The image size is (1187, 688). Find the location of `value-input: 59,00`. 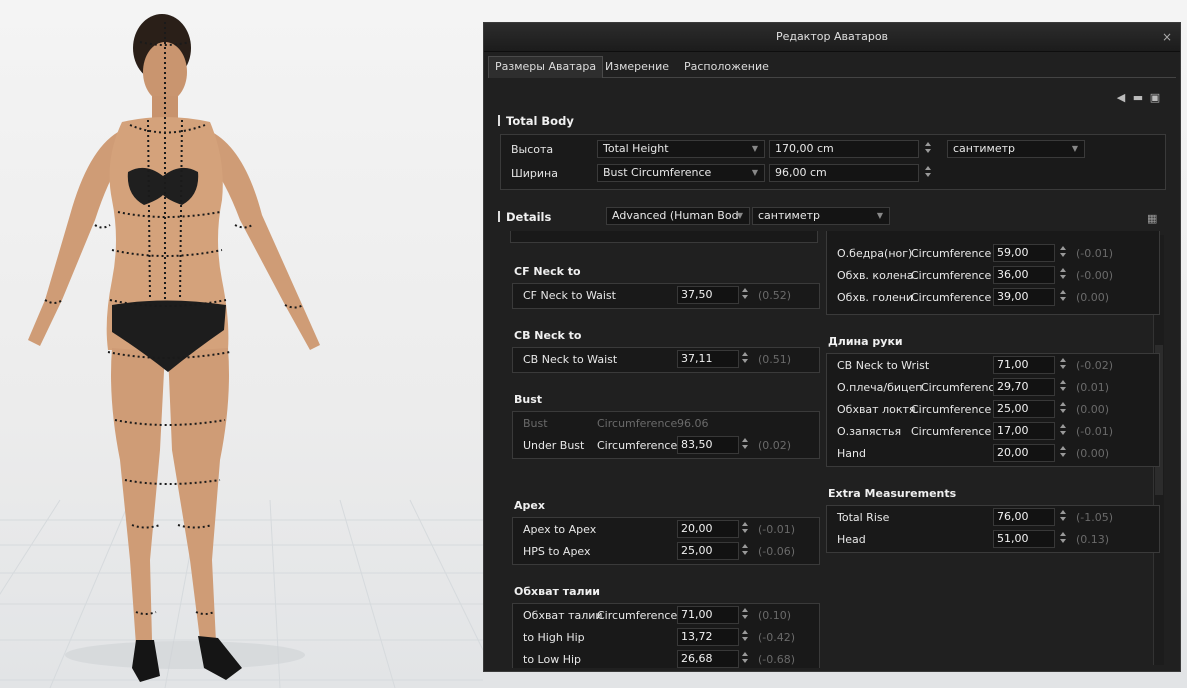

value-input: 59,00 is located at coordinates (1024, 253).